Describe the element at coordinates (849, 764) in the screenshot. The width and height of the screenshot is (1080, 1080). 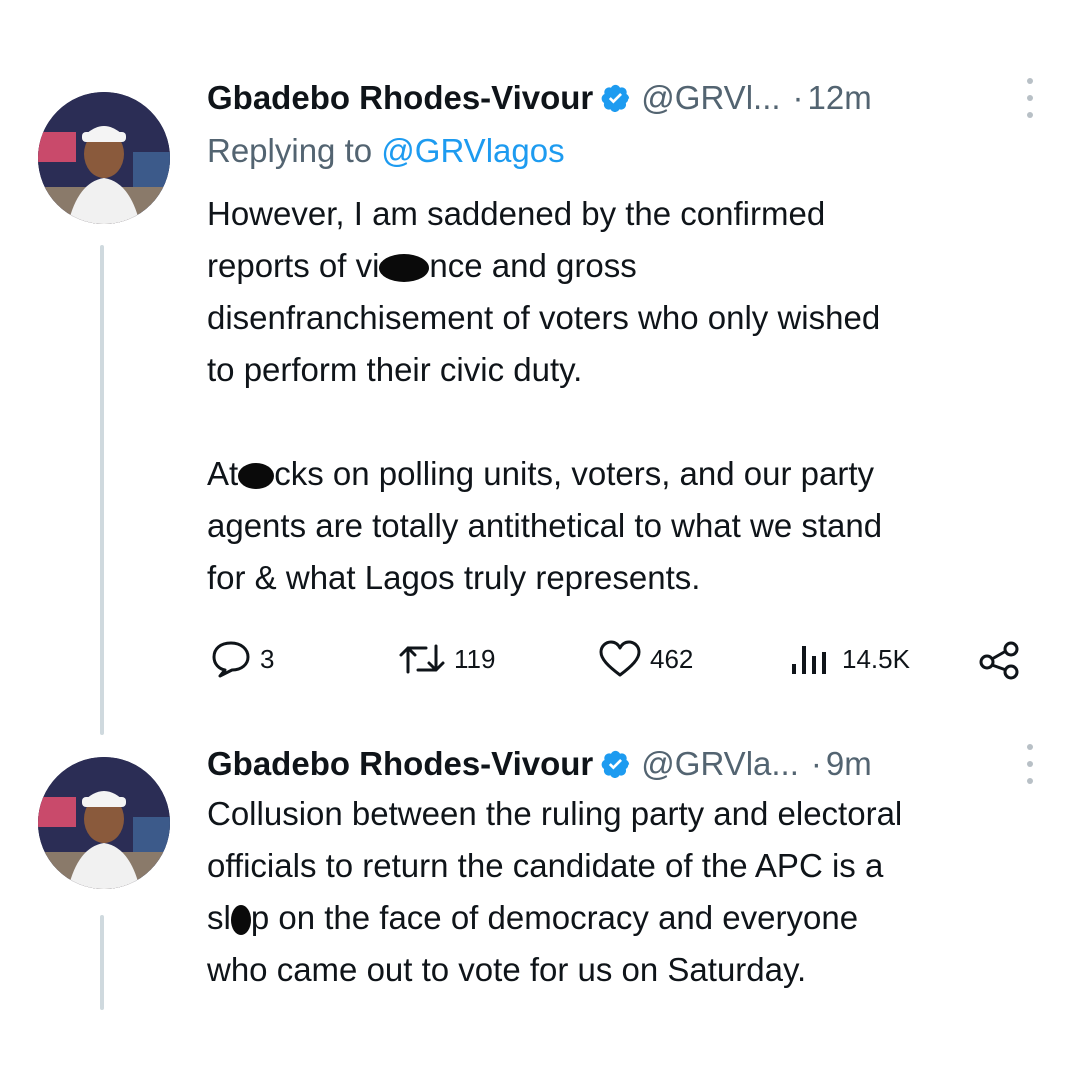
I see `timestamp: 9m` at that location.